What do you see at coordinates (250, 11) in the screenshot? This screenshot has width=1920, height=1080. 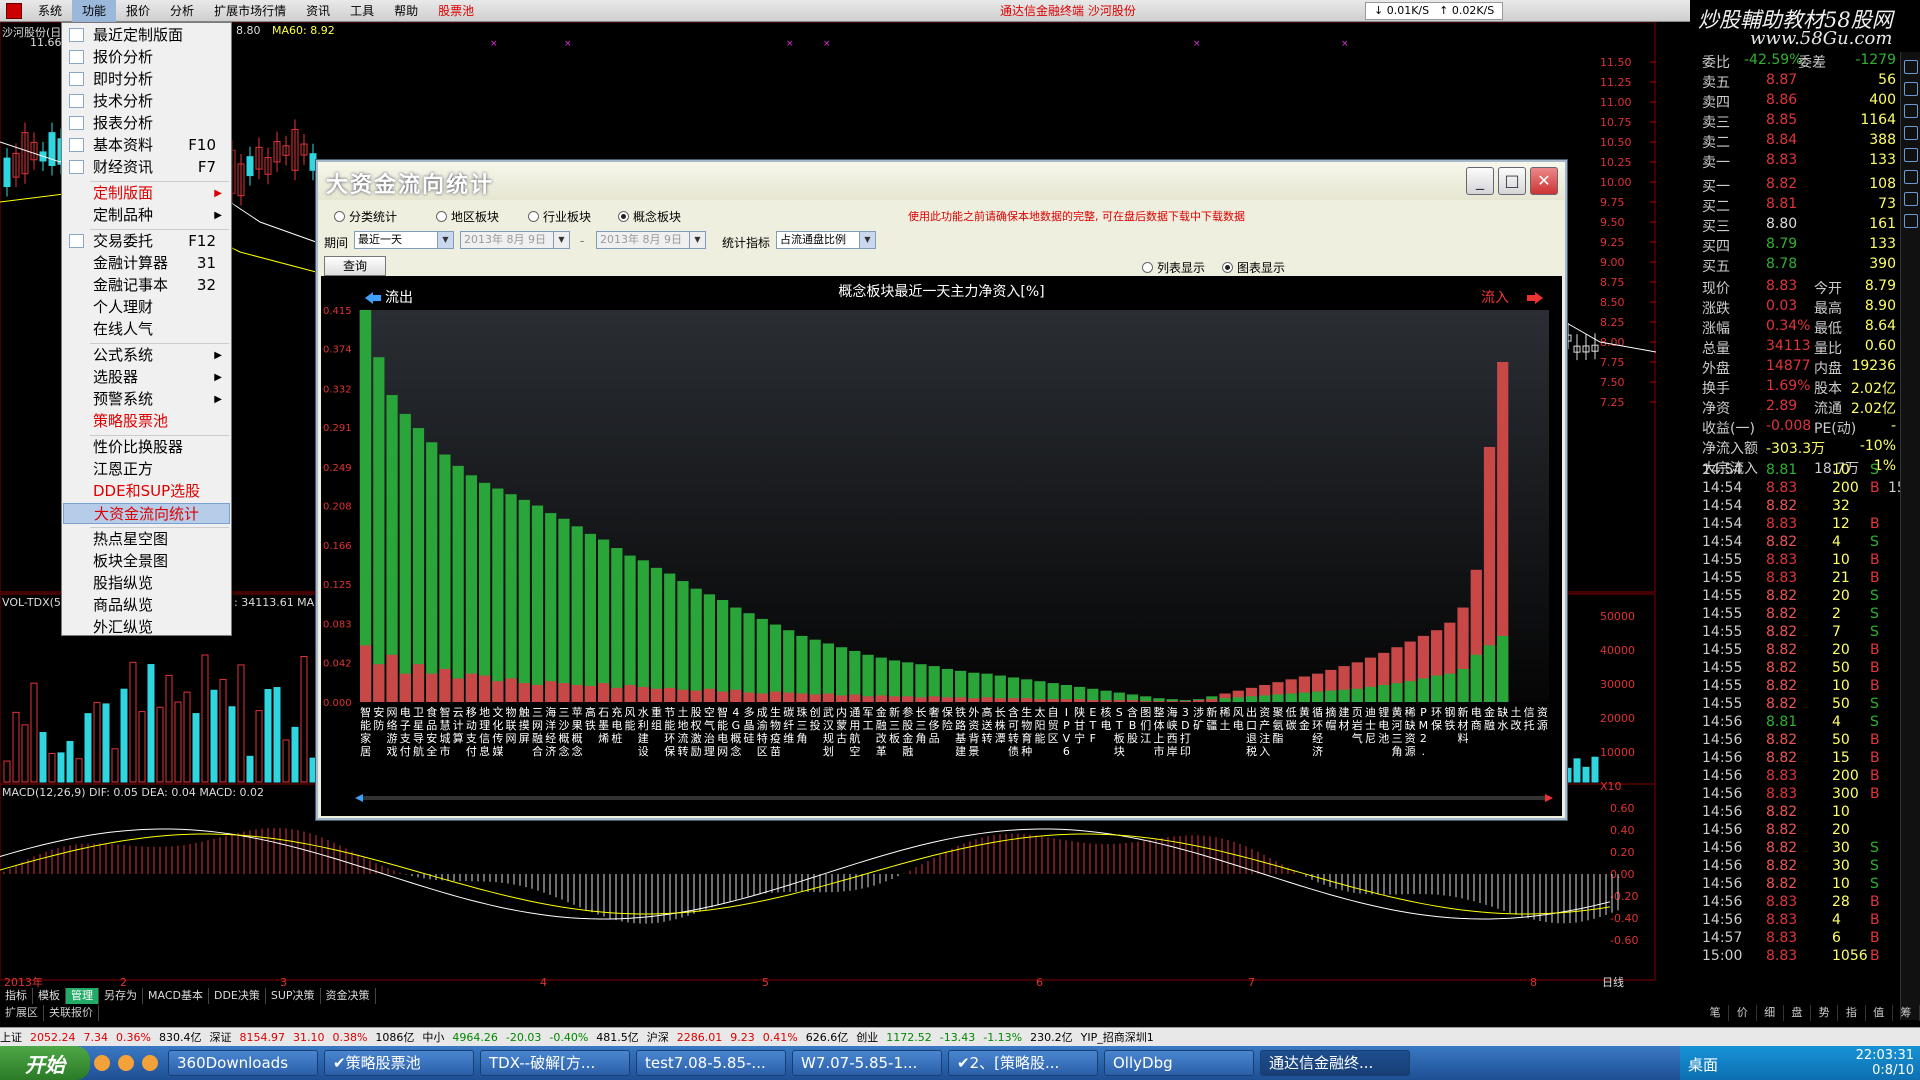 I see `menu-ext-market: 扩展市场行情` at bounding box center [250, 11].